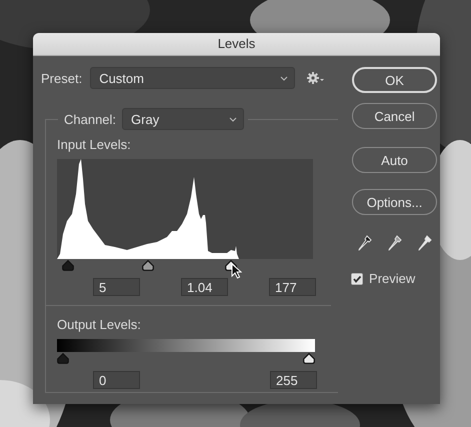 This screenshot has width=471, height=427. Describe the element at coordinates (316, 78) in the screenshot. I see `settings-icon` at that location.